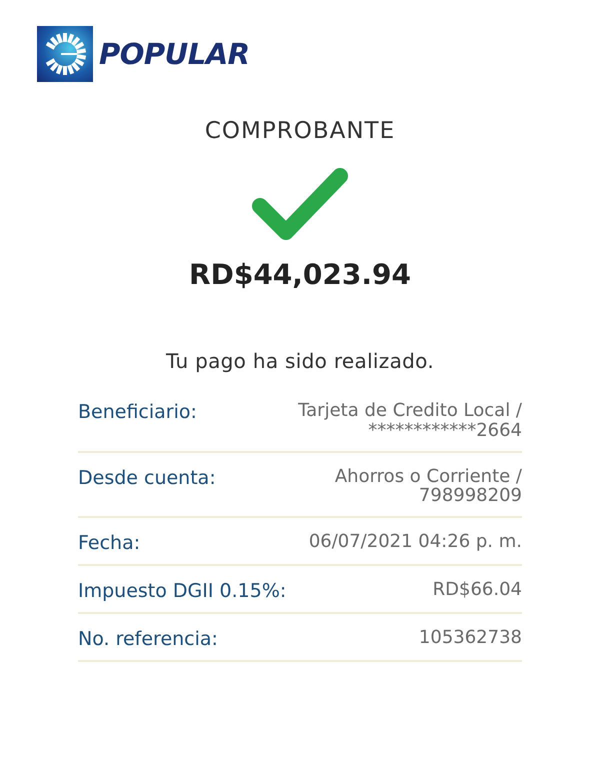  Describe the element at coordinates (300, 274) in the screenshot. I see `payment-amount: RD$44,023.94` at that location.